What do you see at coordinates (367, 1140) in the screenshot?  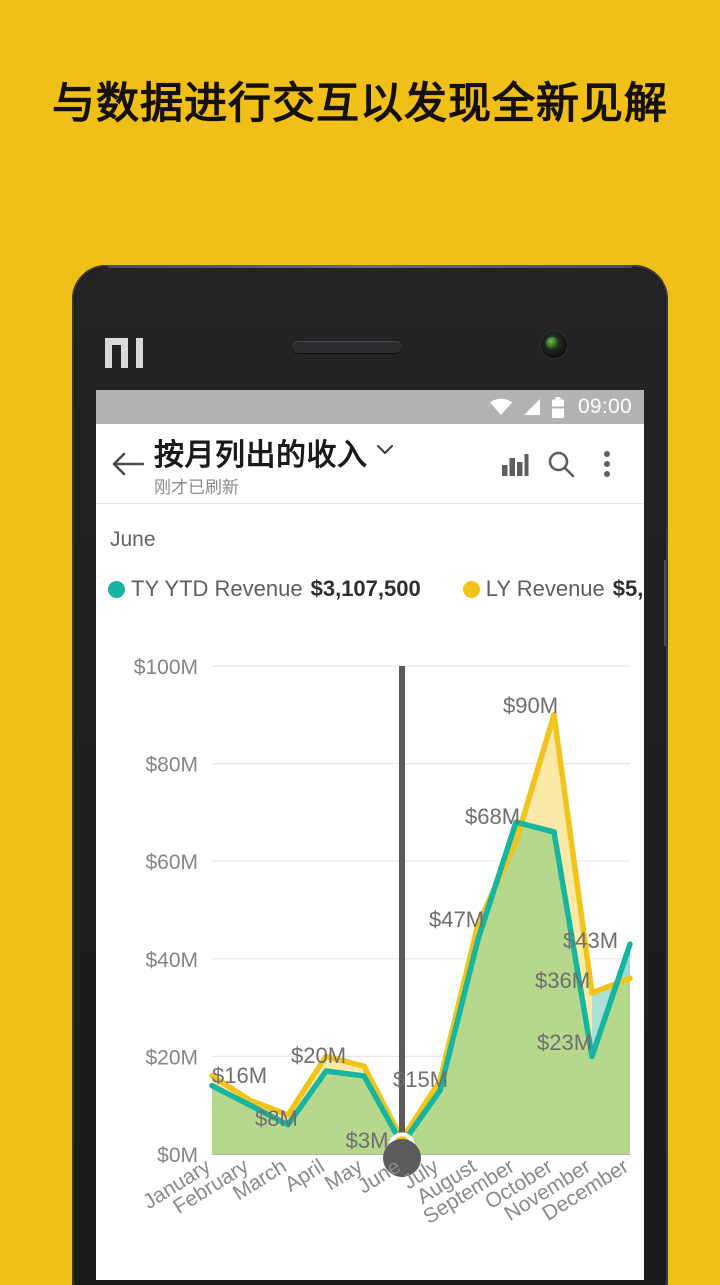 I see `data-point-label: $3M` at bounding box center [367, 1140].